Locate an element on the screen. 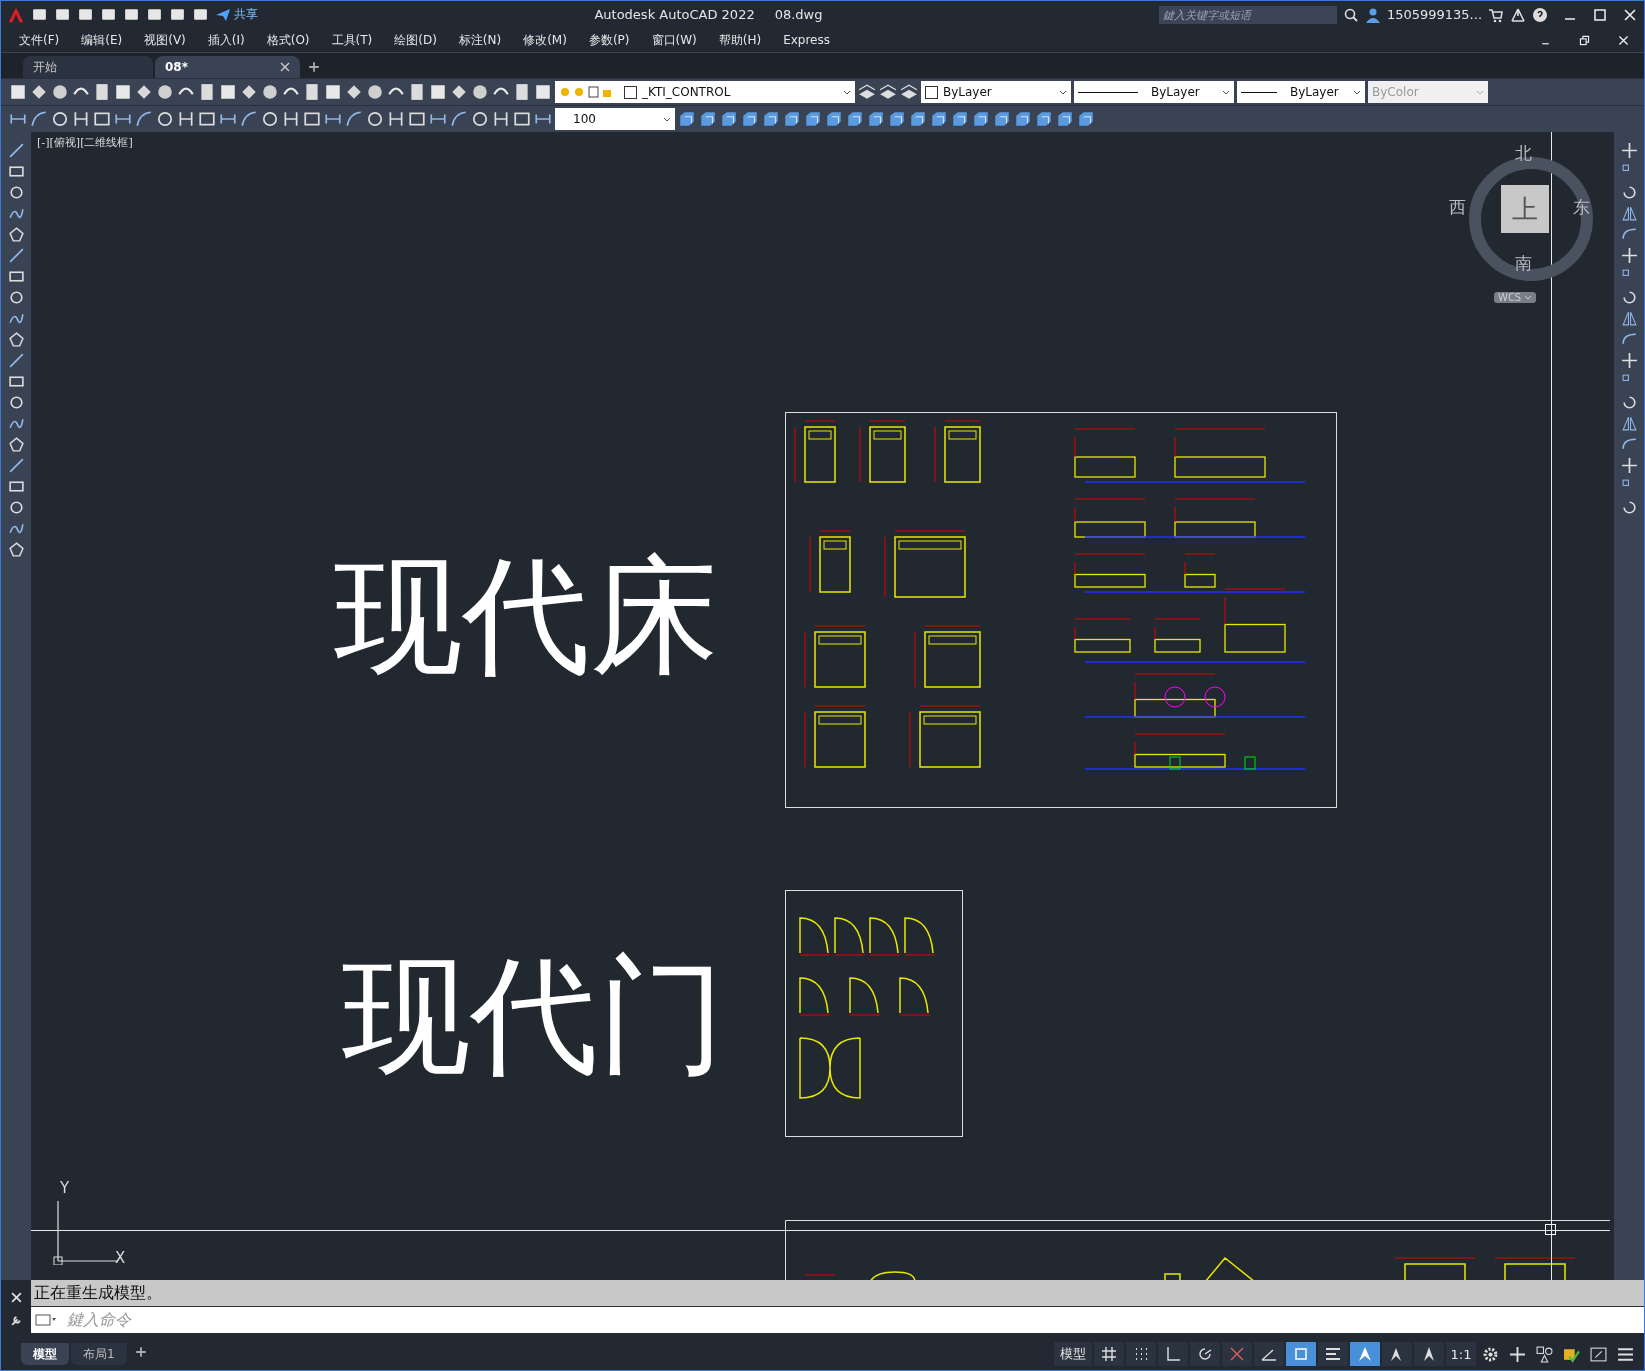 Image resolution: width=1645 pixels, height=1371 pixels. help-icon is located at coordinates (1540, 14).